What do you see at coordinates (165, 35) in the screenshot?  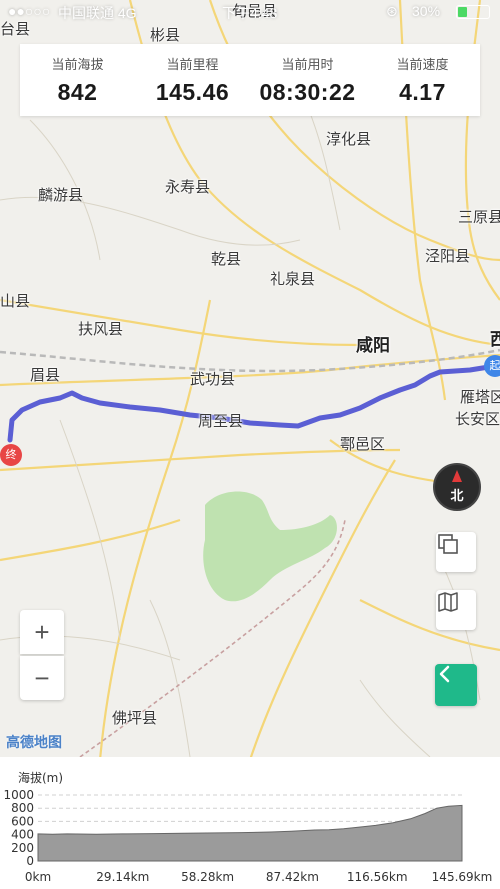 I see `place-label: 彬县` at bounding box center [165, 35].